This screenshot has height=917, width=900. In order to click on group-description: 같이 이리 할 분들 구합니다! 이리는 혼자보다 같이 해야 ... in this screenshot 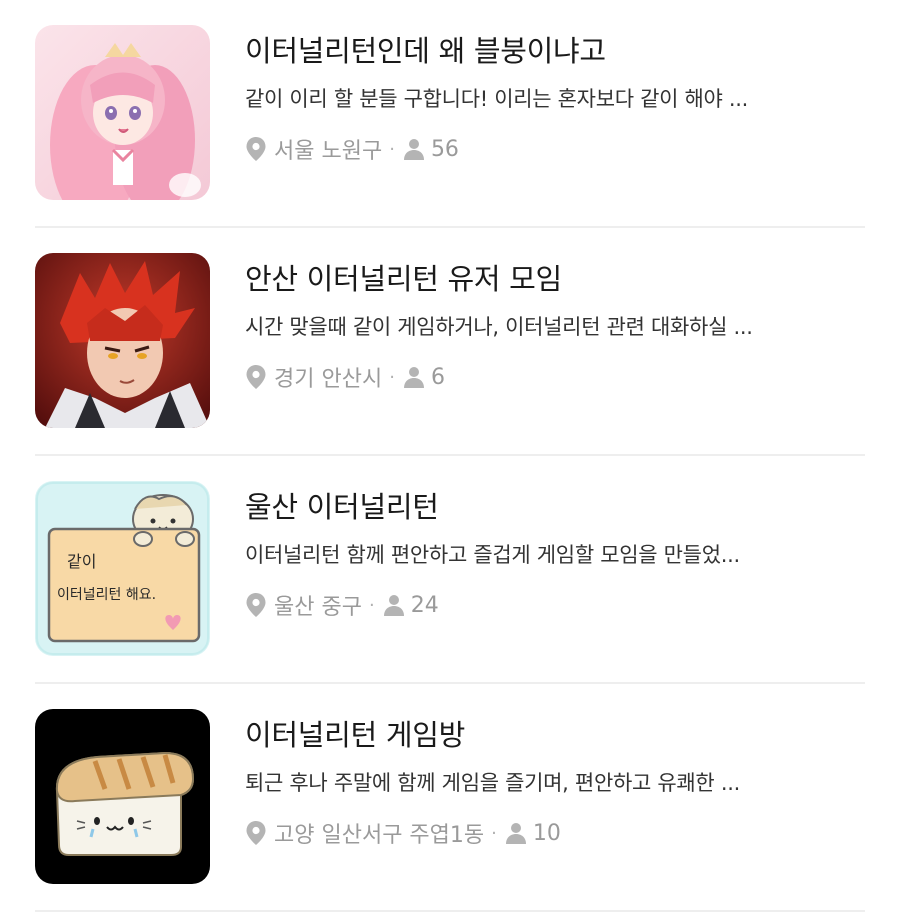, I will do `click(497, 99)`.